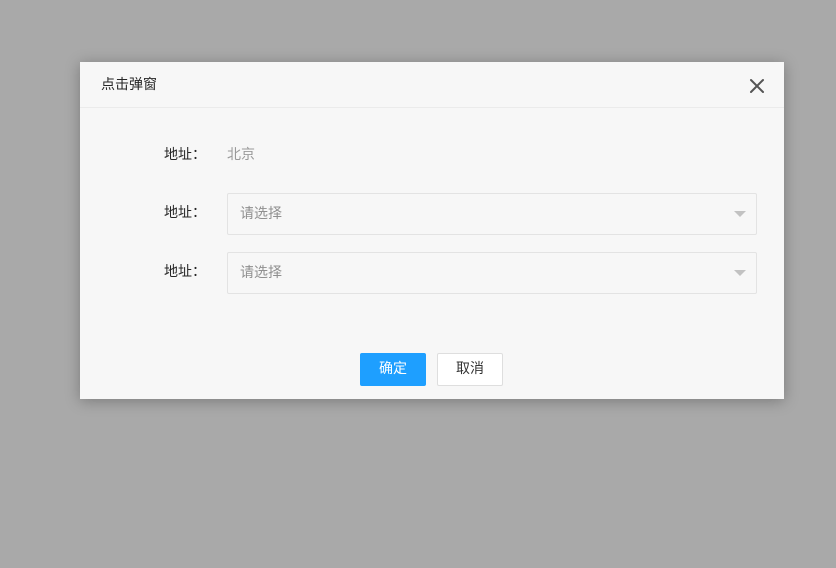 This screenshot has width=836, height=568. I want to click on cancel-button: 取消, so click(470, 369).